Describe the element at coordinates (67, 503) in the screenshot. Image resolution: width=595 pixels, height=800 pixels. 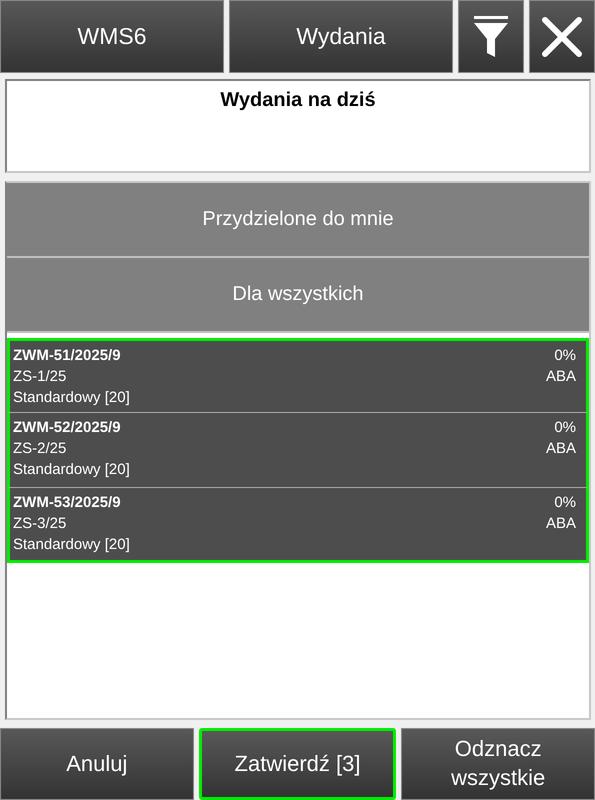
I see `order-number: ZWM-53/2025/9` at that location.